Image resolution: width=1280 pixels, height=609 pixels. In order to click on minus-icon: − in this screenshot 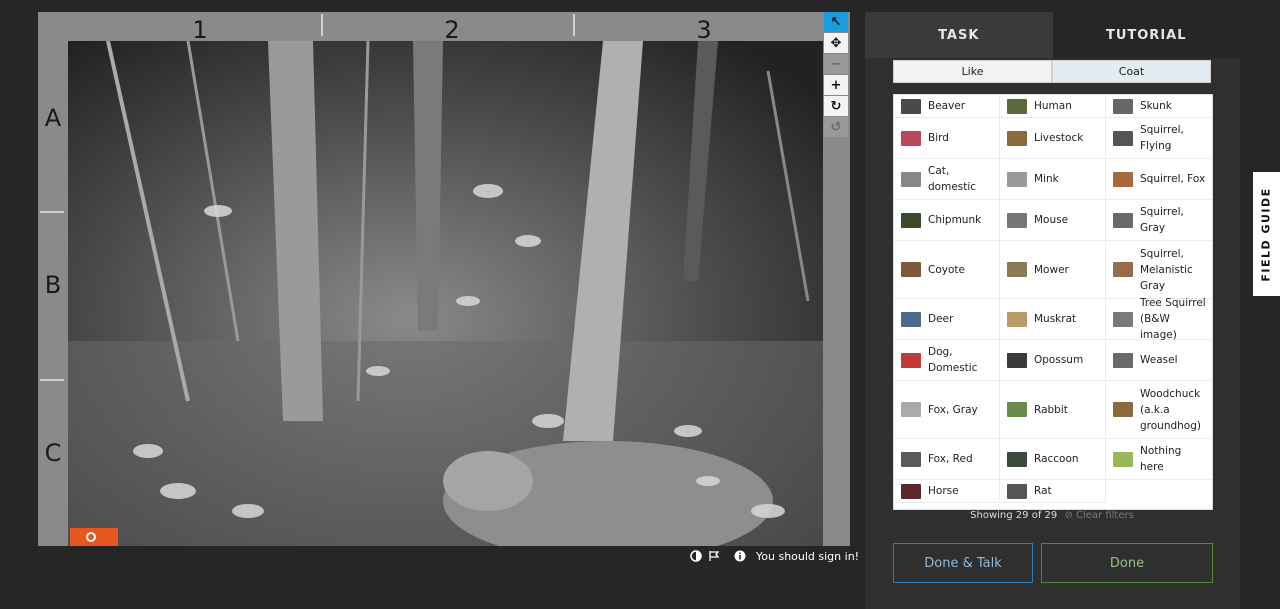, I will do `click(836, 64)`.